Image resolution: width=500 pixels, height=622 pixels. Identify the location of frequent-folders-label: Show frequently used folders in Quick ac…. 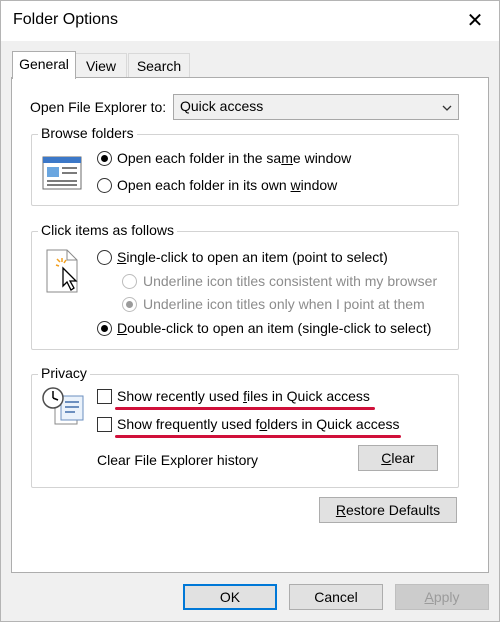
(258, 424).